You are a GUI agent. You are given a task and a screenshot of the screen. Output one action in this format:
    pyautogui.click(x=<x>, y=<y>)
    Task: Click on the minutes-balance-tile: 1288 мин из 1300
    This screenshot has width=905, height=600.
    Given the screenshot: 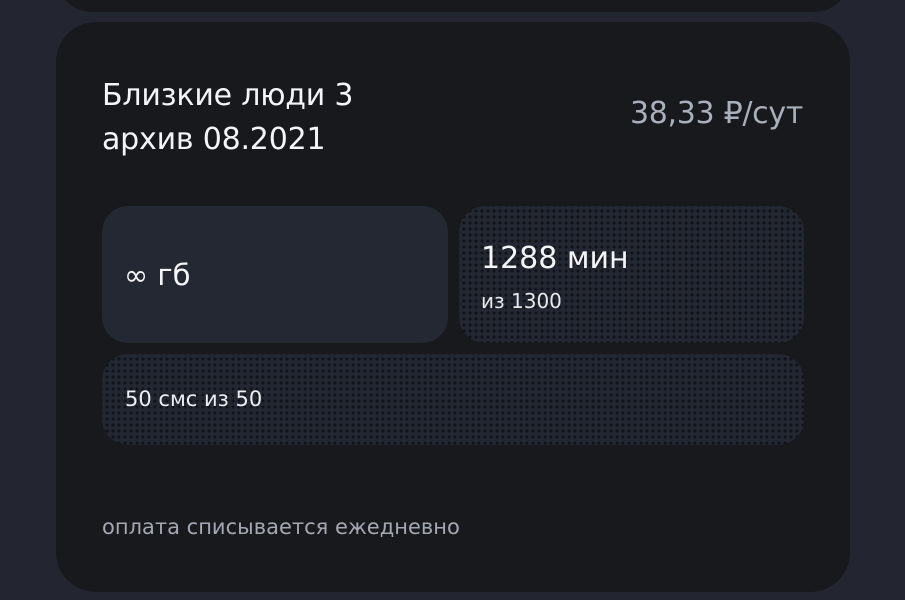 What is the action you would take?
    pyautogui.click(x=631, y=274)
    